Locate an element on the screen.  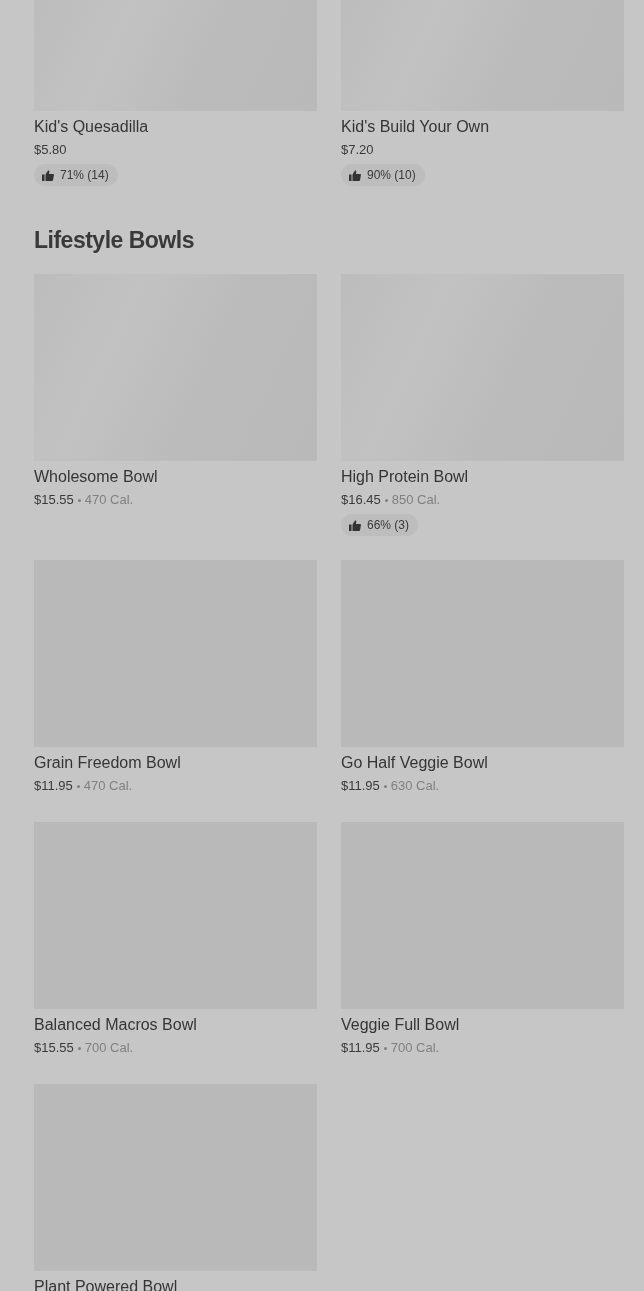
item-price: $16.45 is located at coordinates (361, 500).